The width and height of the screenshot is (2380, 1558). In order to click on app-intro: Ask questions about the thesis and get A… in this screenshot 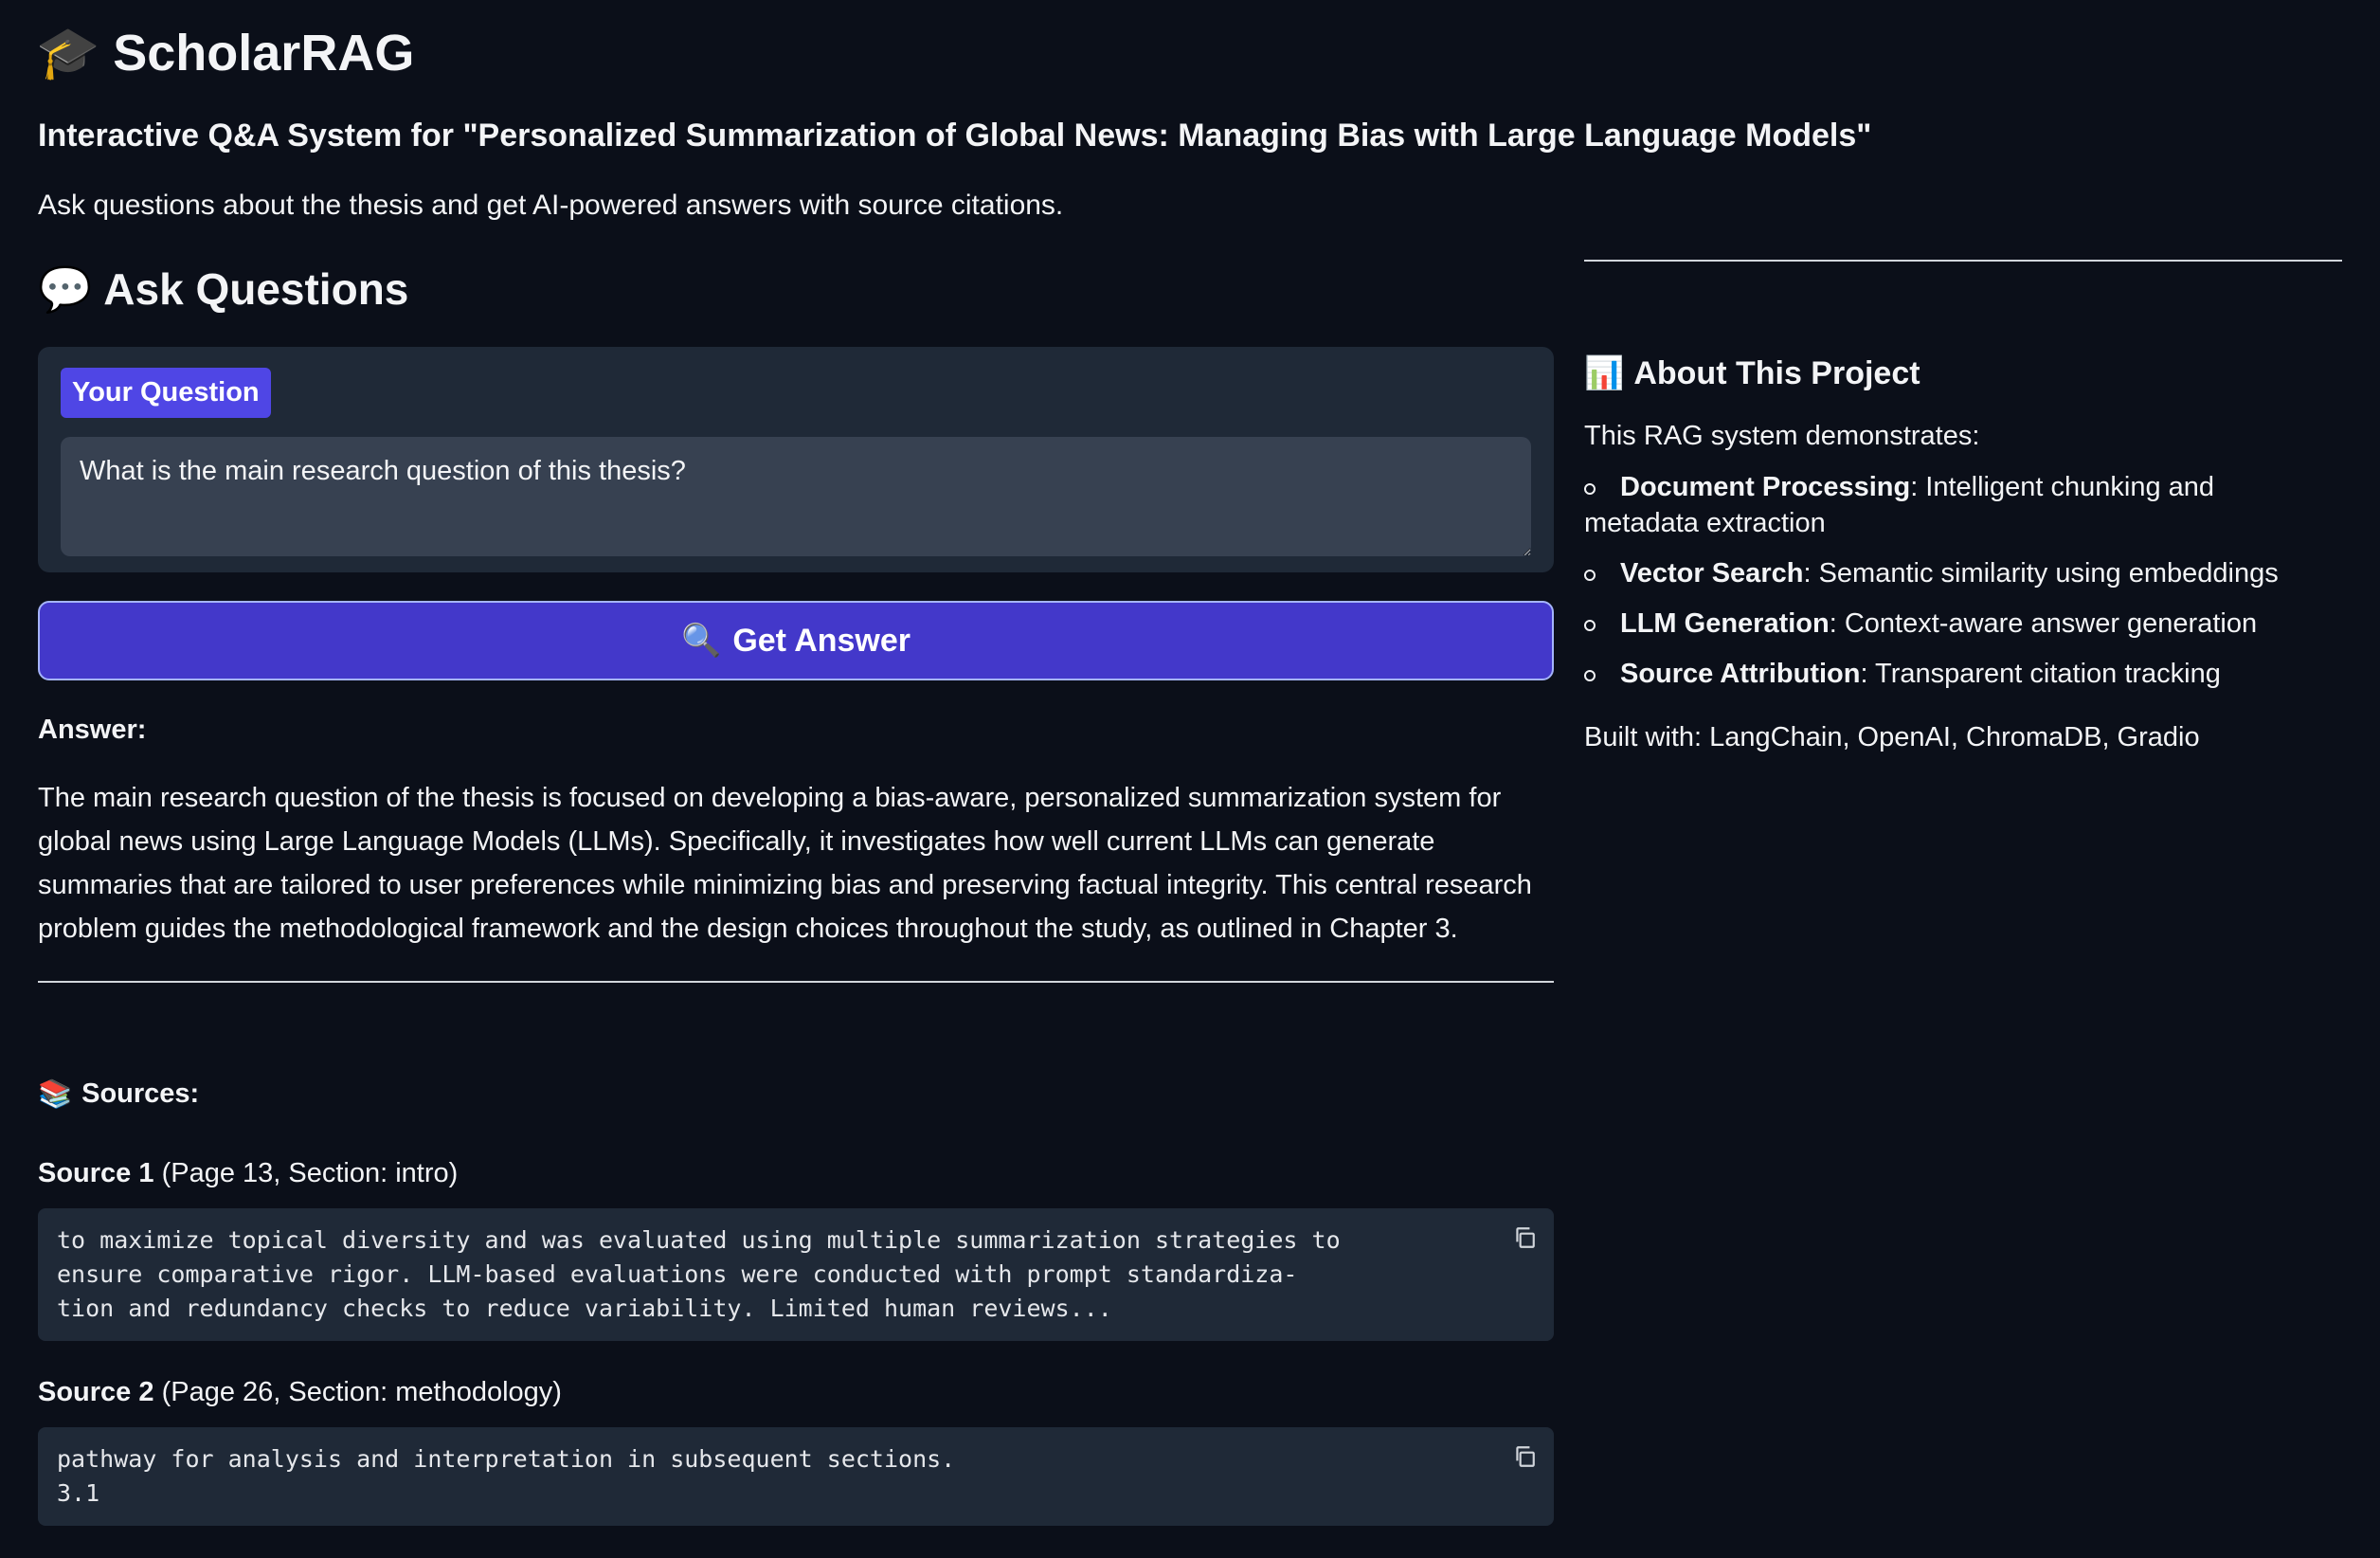, I will do `click(551, 205)`.